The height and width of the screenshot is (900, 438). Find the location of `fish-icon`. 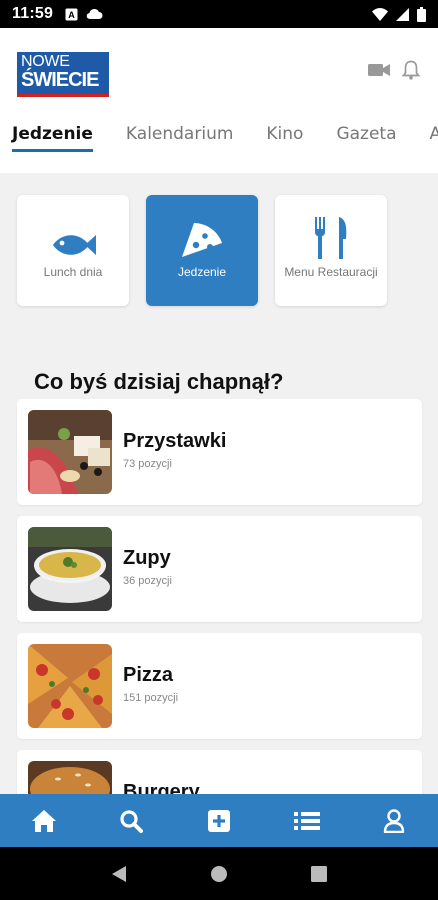

fish-icon is located at coordinates (74, 245).